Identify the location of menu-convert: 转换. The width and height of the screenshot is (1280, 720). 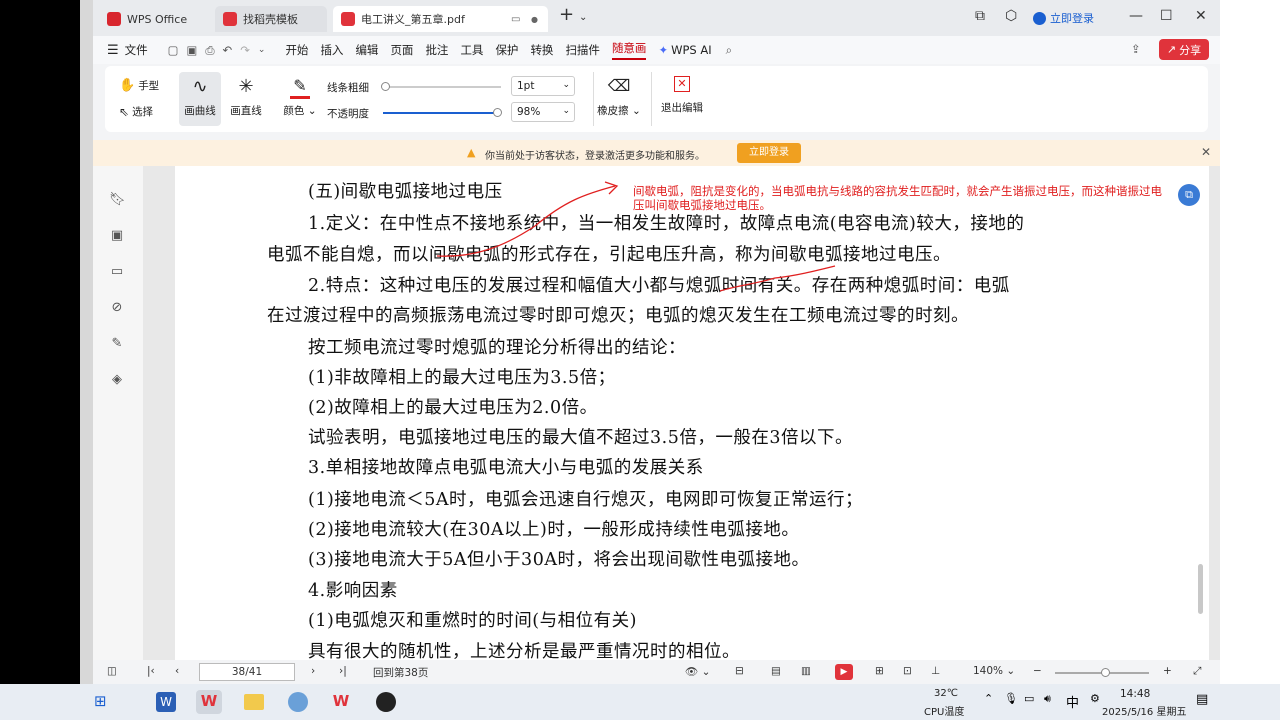
(541, 50).